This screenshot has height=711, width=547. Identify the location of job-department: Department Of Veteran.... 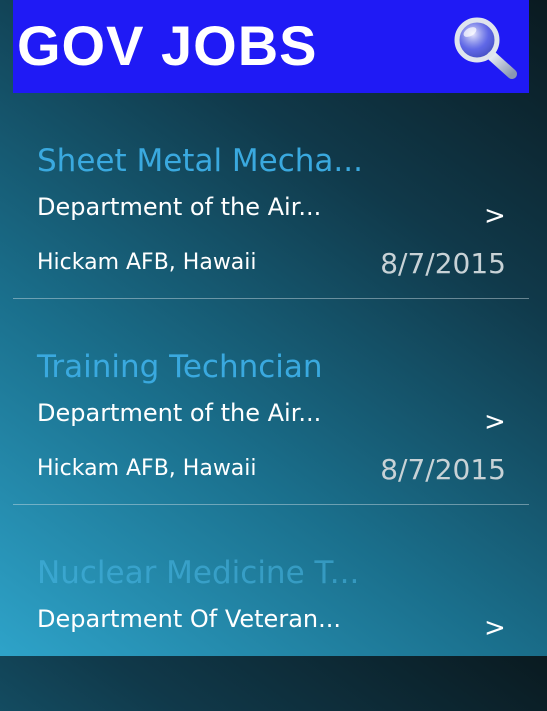
(189, 619).